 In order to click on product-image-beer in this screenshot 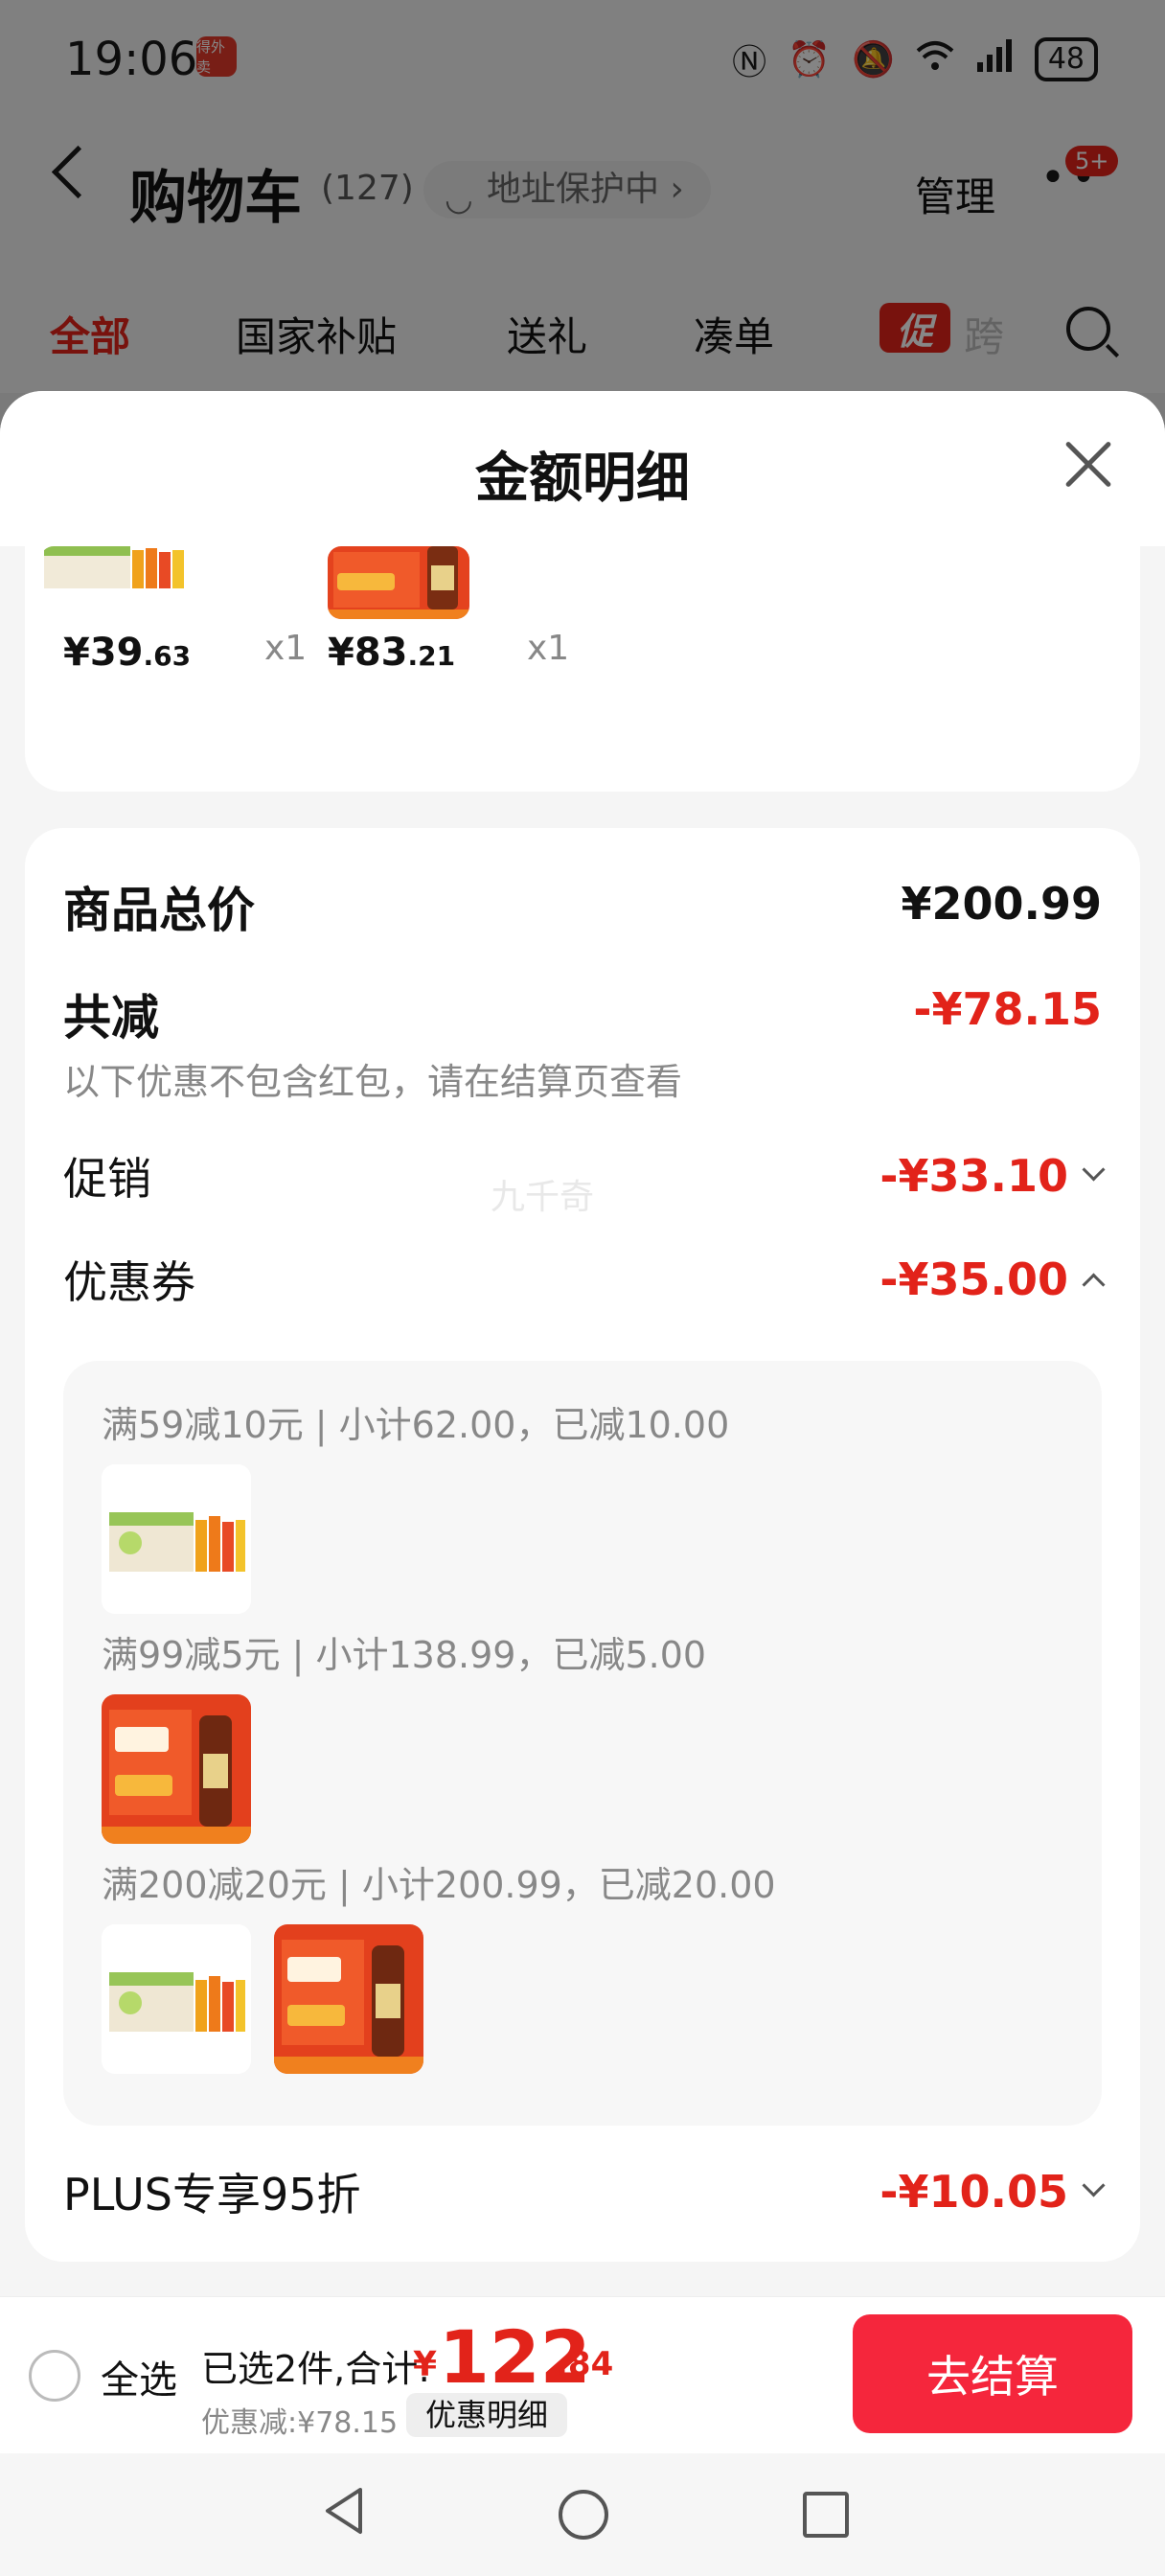, I will do `click(398, 582)`.